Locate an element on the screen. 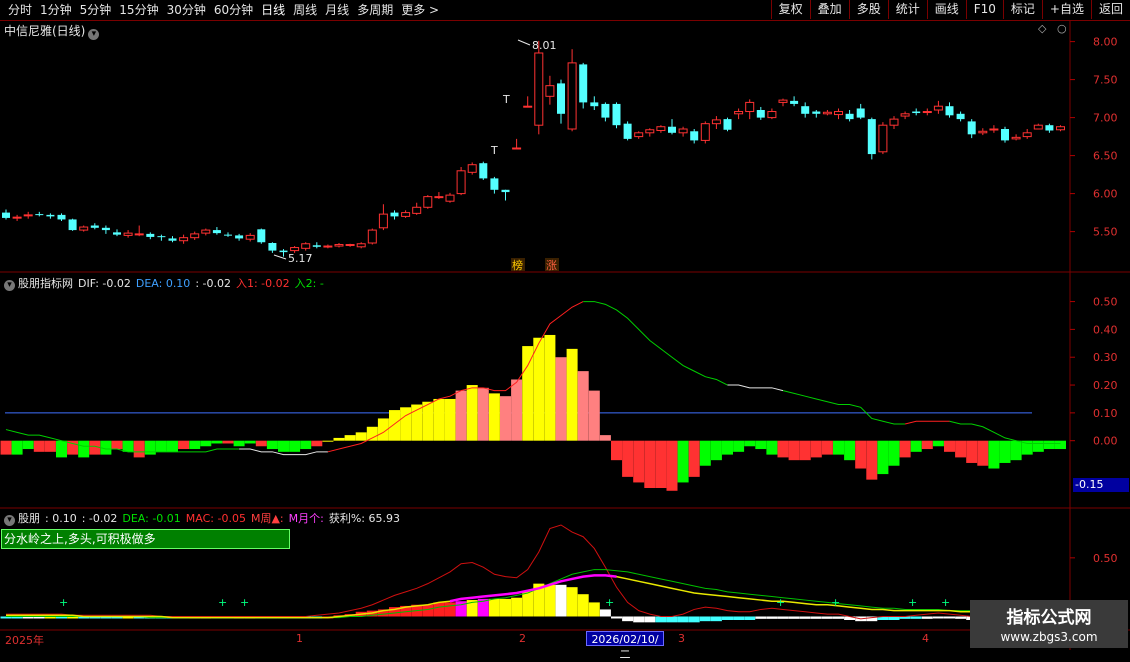  macd-line is located at coordinates (655, 343).